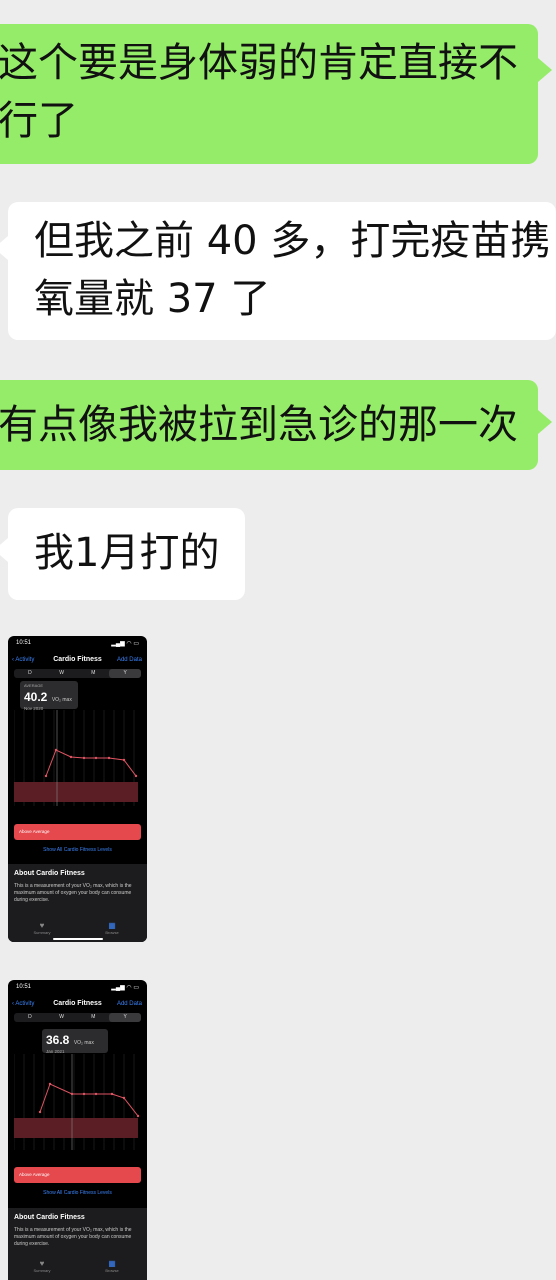  Describe the element at coordinates (49, 696) in the screenshot. I see `value-callout: AVERAGE 40.2 VO₂ max Nov 2020` at that location.